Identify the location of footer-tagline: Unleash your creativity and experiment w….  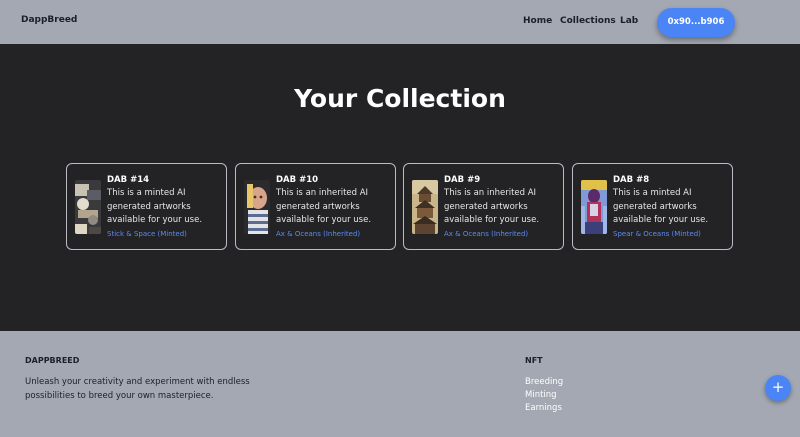
(137, 389).